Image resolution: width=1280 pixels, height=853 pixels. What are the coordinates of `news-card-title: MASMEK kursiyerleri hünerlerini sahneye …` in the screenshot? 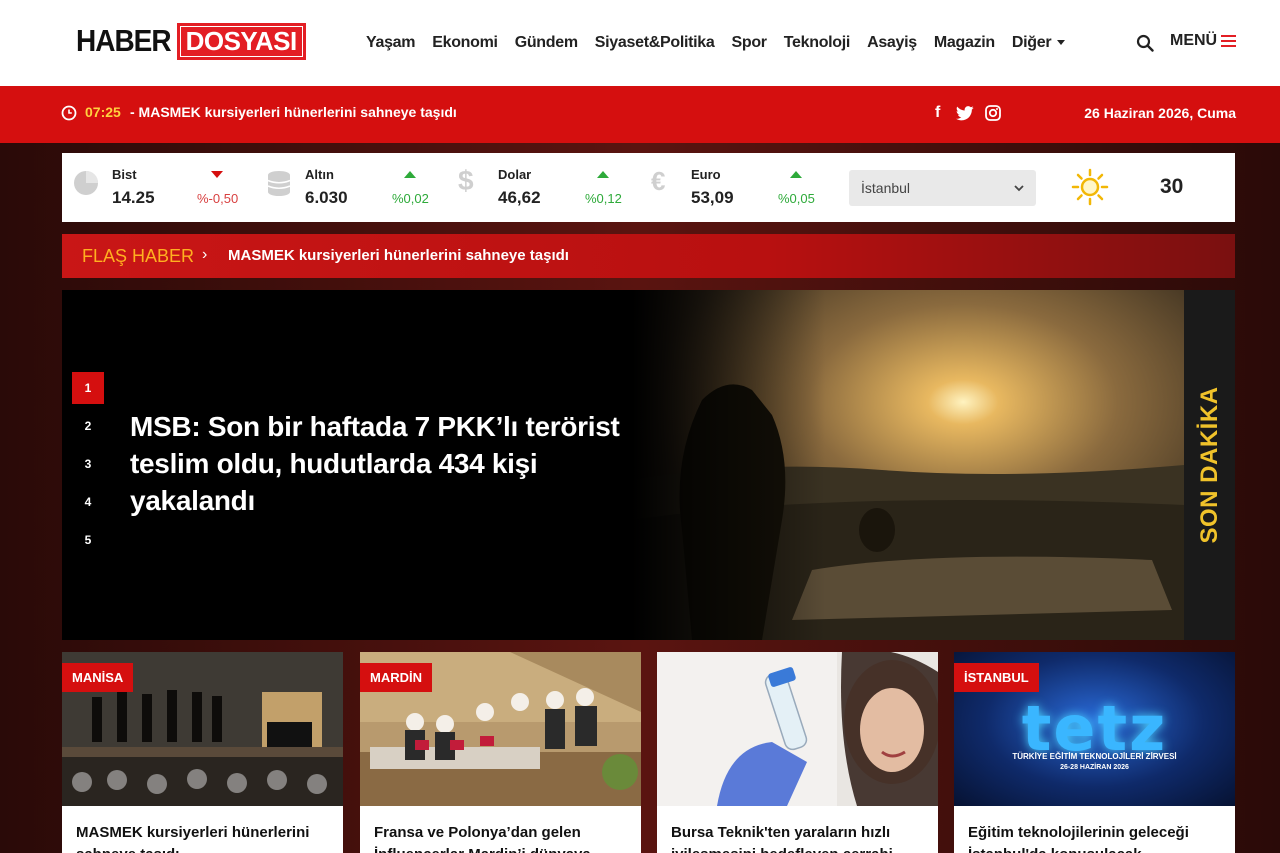 It's located at (203, 837).